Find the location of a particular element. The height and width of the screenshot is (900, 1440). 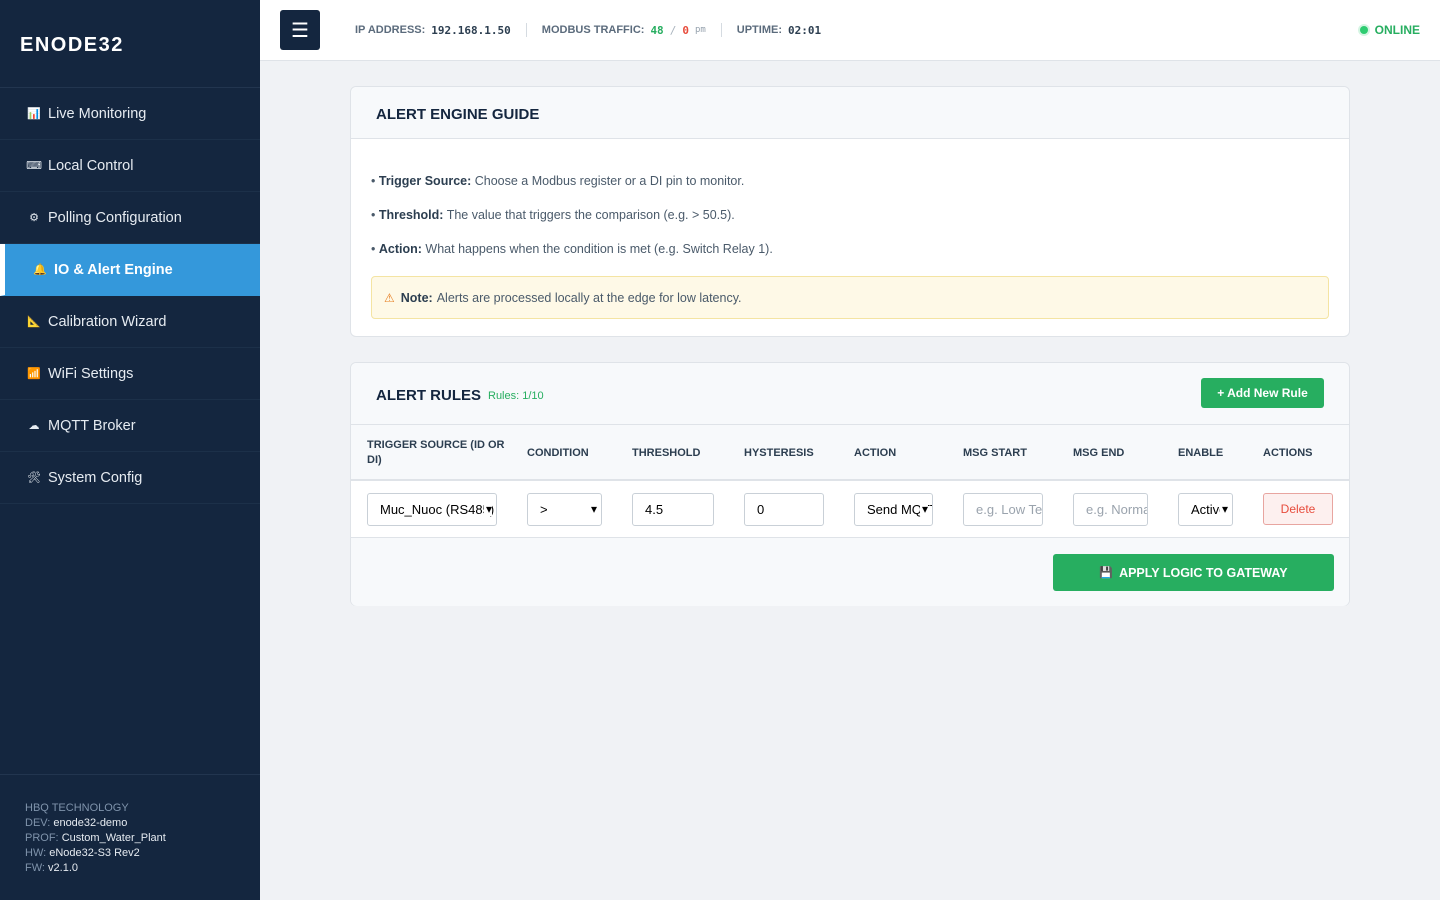

sidebar-item-wifi-settings: 📶 WiFi Settings is located at coordinates (130, 374).